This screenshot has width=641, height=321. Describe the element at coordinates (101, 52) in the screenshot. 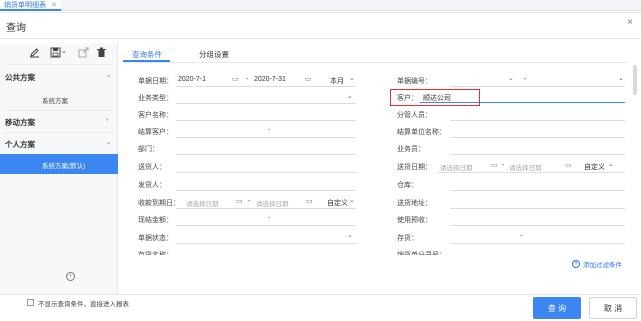

I see `trash-icon` at that location.